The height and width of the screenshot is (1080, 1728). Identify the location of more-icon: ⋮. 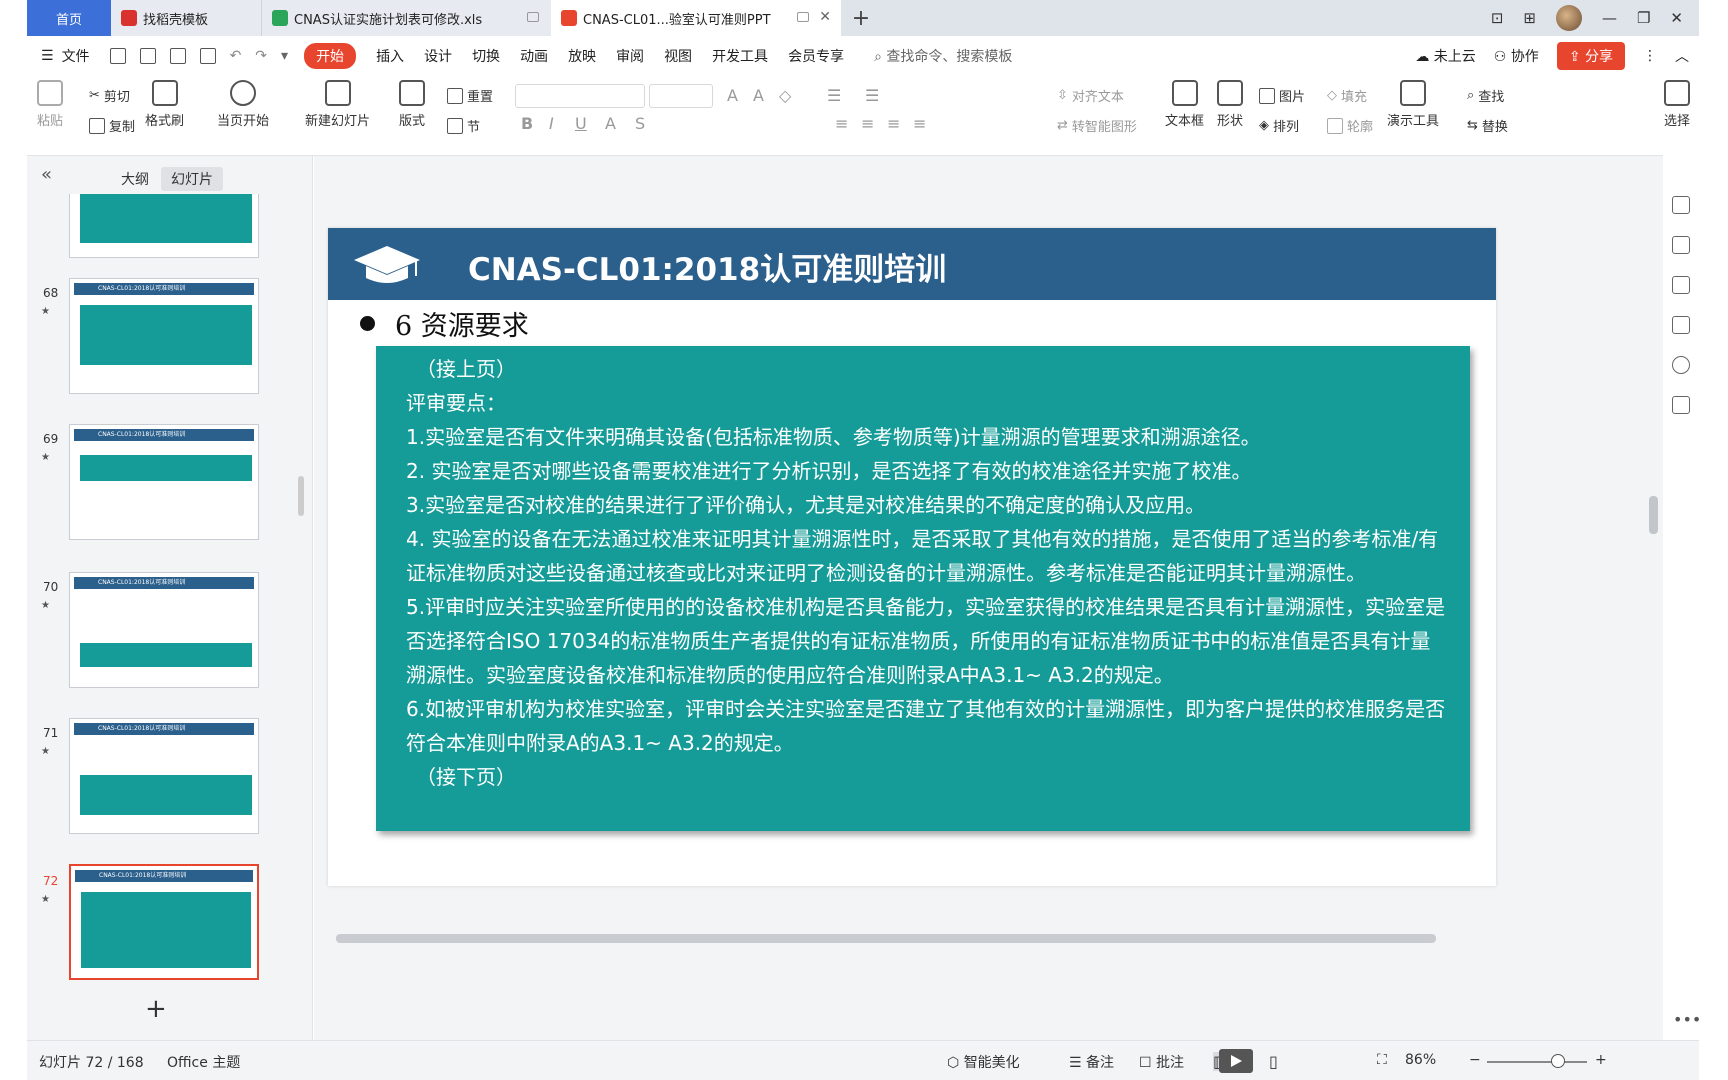
(1650, 56).